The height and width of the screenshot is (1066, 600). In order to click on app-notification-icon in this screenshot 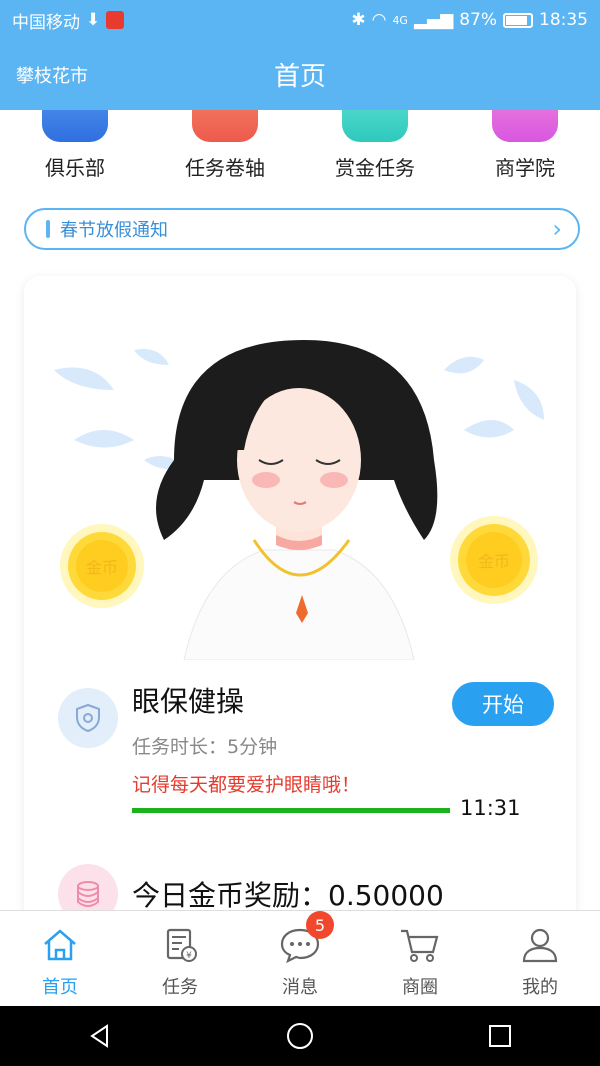, I will do `click(115, 20)`.